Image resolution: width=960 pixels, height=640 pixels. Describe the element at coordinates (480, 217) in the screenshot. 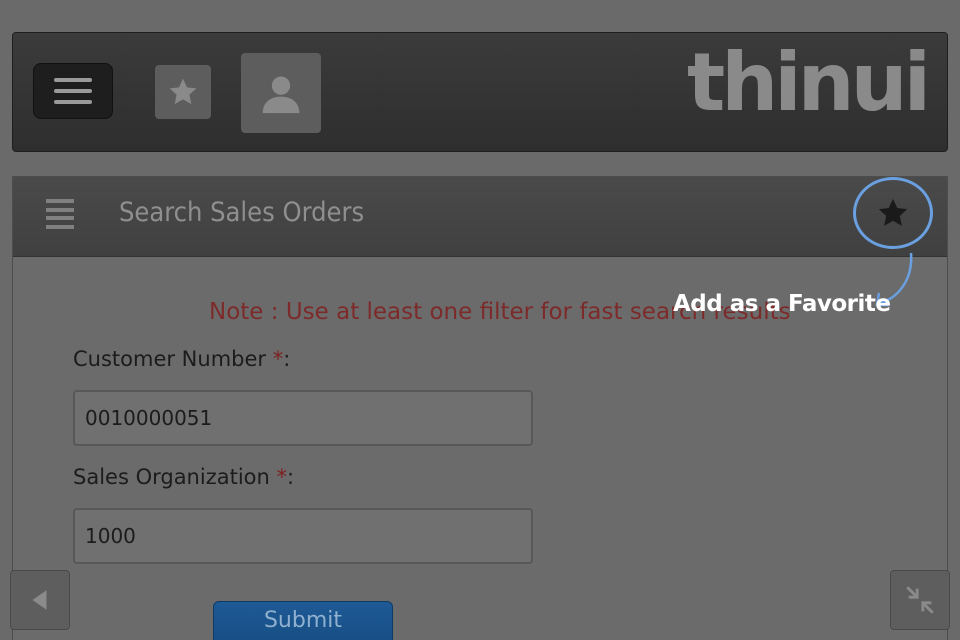

I see `panel-header: Search Sales Orders` at that location.